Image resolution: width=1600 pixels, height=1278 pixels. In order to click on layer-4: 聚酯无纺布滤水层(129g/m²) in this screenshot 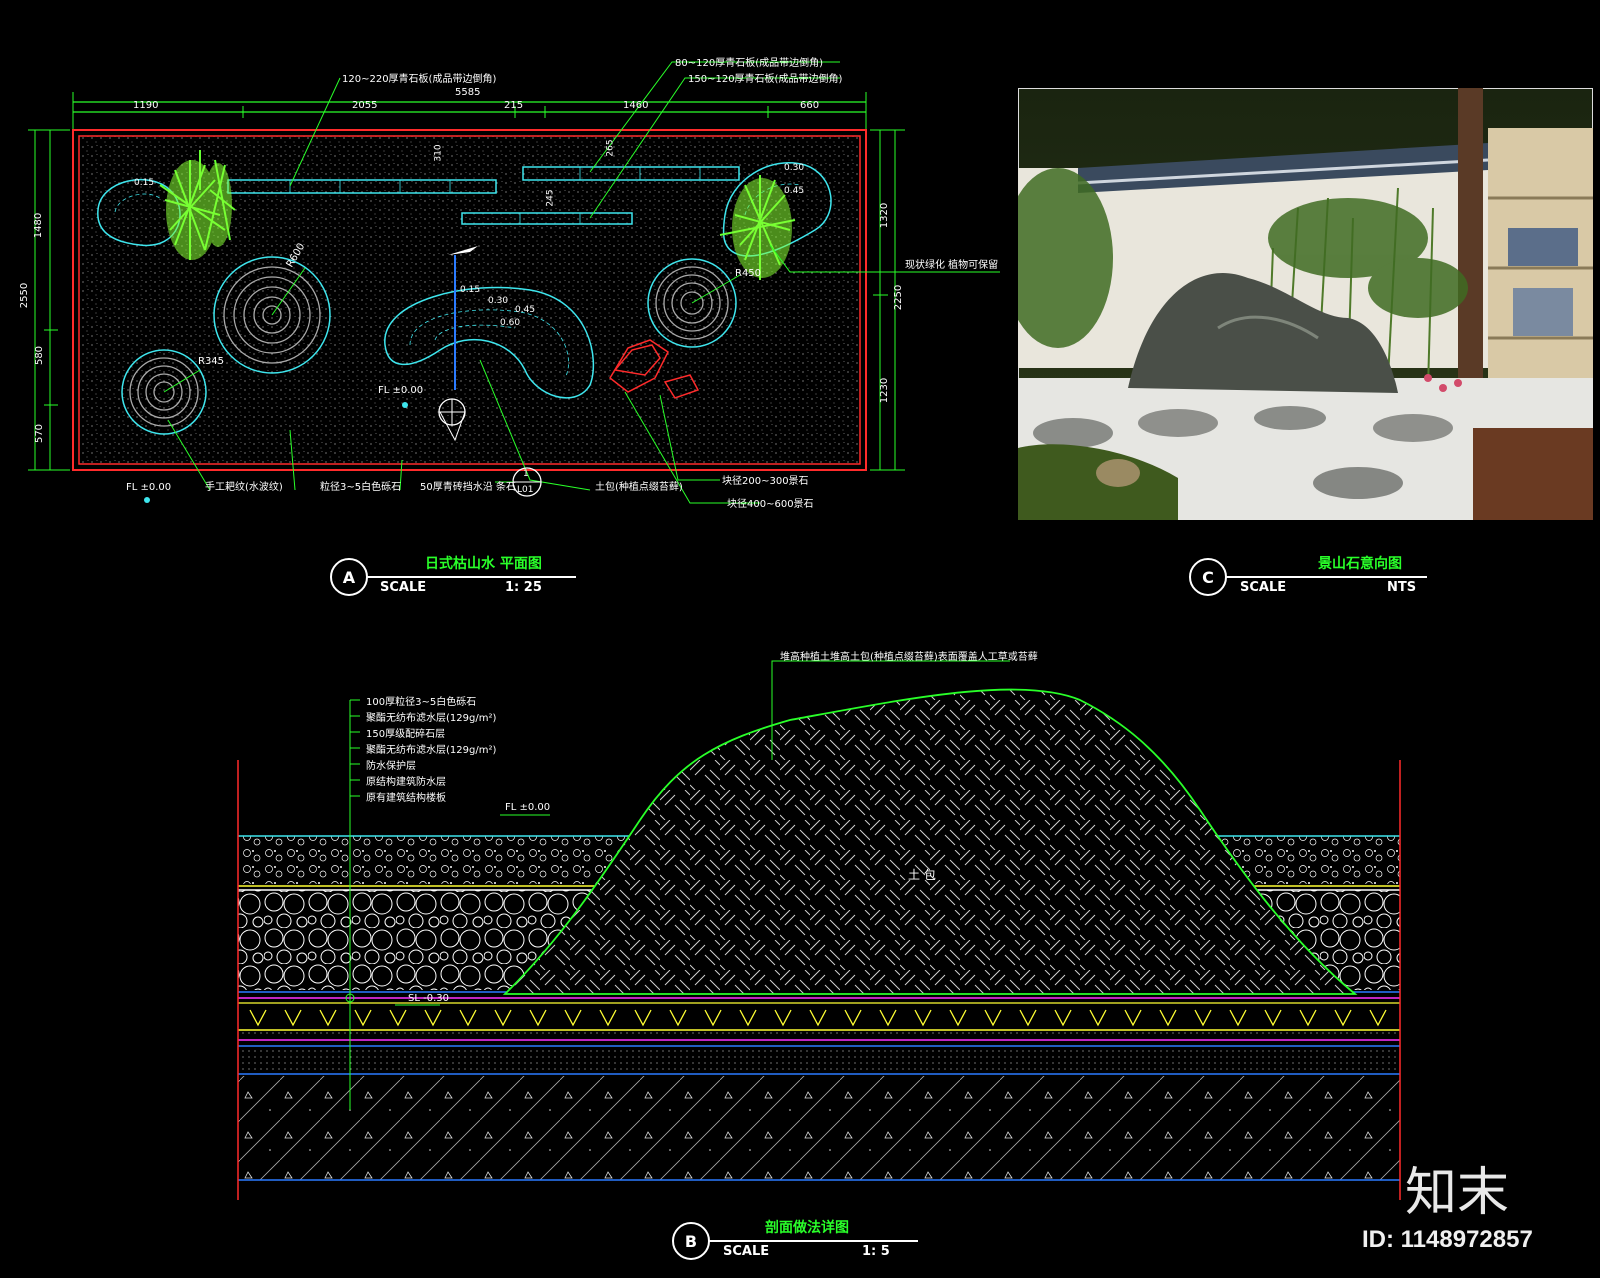, I will do `click(431, 750)`.